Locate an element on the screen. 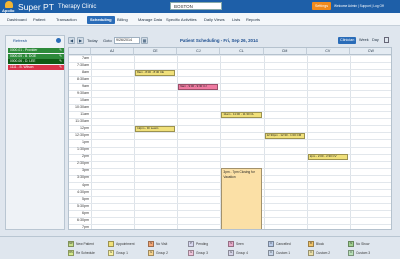 The width and height of the screenshot is (400, 259). legend-swatch: NP is located at coordinates (71, 244).